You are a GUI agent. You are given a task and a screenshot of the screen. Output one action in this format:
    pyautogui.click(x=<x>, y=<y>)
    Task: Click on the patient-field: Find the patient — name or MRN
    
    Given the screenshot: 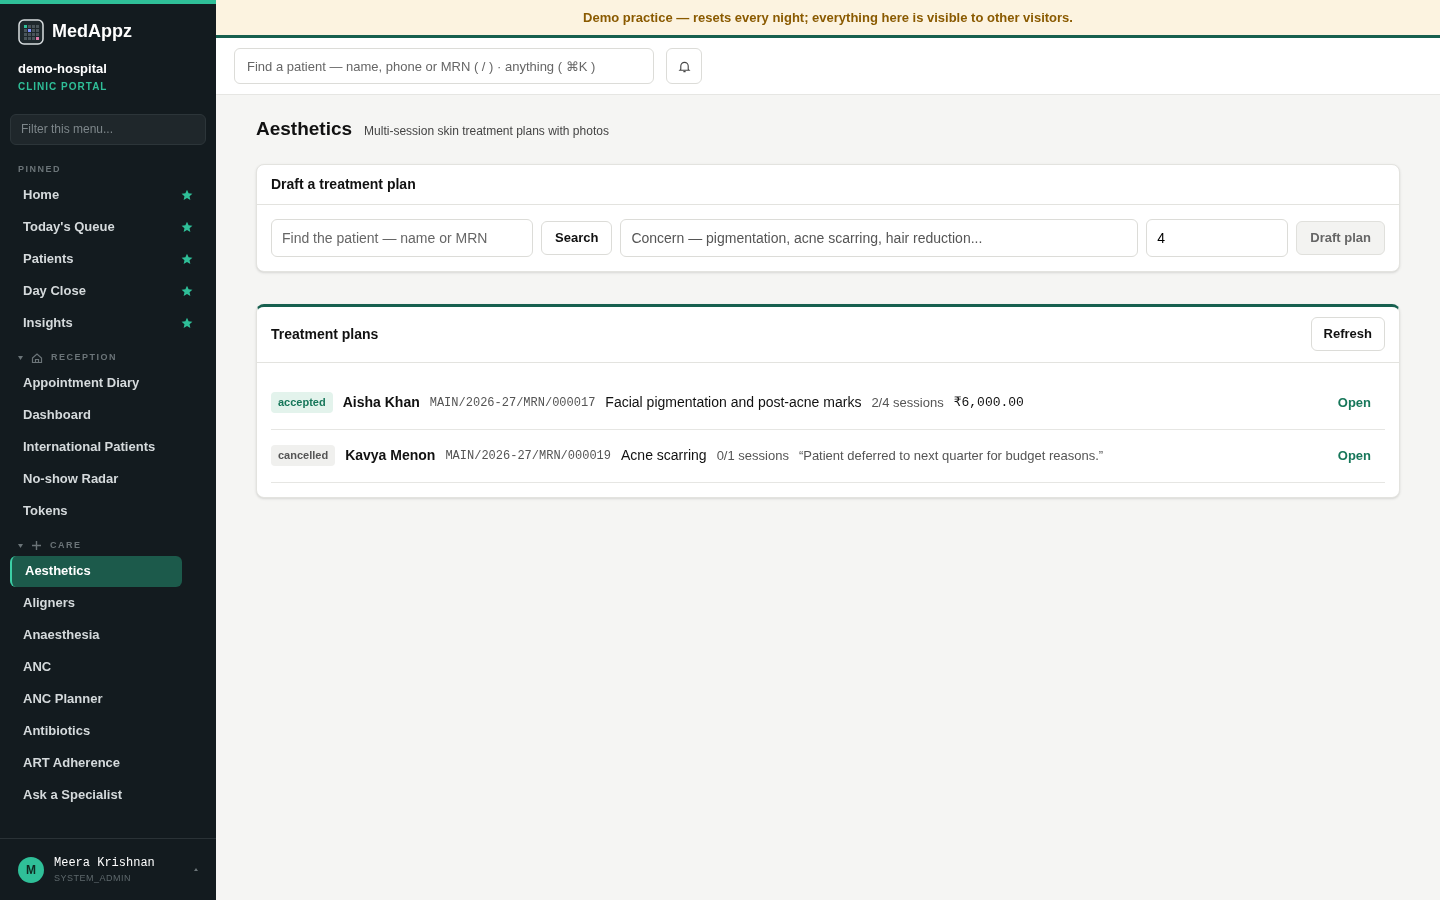 What is the action you would take?
    pyautogui.click(x=402, y=237)
    